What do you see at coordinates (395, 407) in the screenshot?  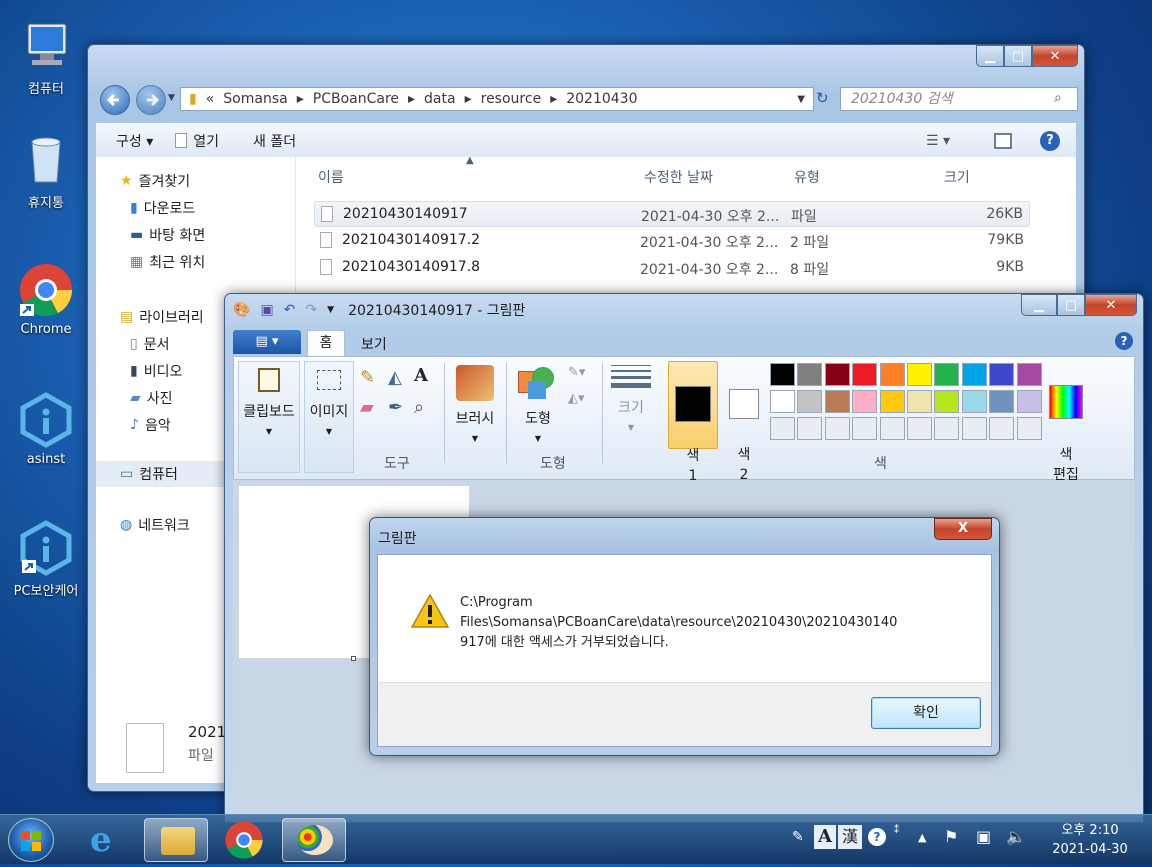 I see `color-picker-icon: ✒` at bounding box center [395, 407].